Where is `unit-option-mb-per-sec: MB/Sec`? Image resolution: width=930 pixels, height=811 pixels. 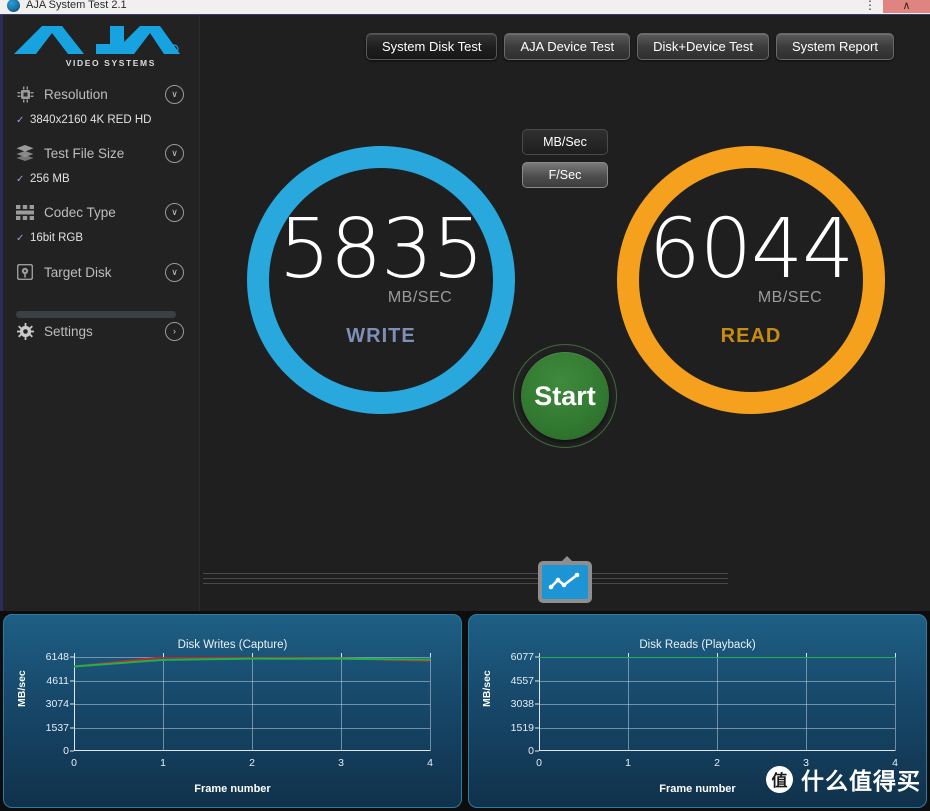 unit-option-mb-per-sec: MB/Sec is located at coordinates (565, 142).